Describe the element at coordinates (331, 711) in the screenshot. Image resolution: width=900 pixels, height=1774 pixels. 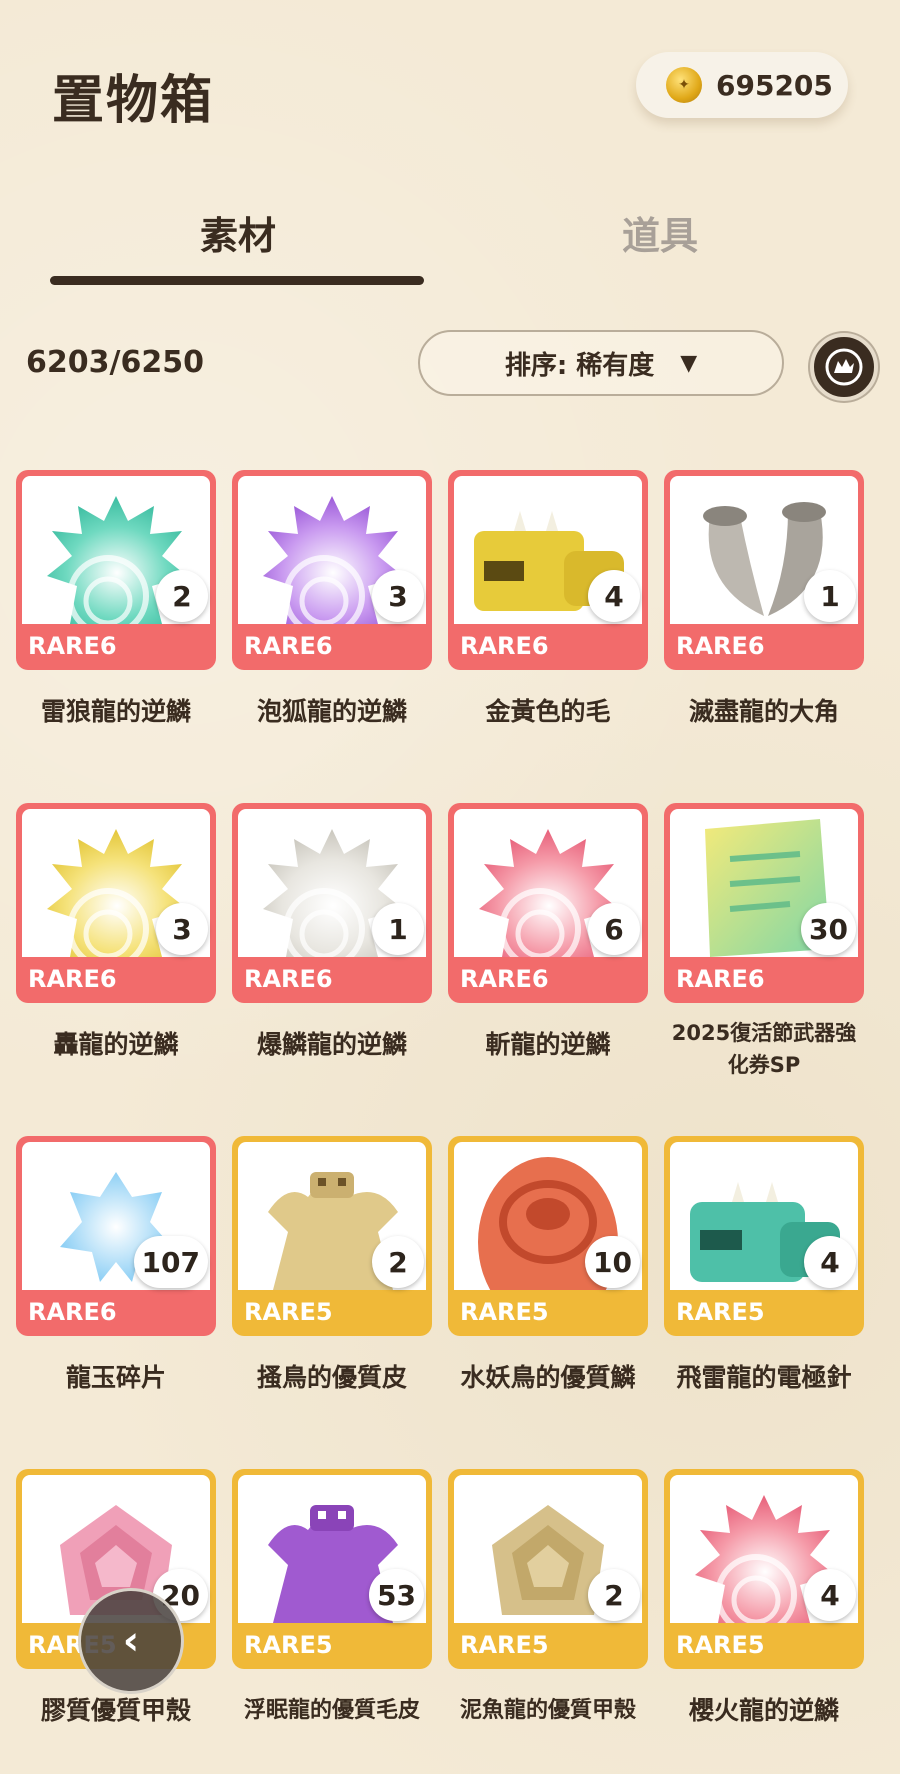
I see `item-name: 泡狐龍的逆鱗` at that location.